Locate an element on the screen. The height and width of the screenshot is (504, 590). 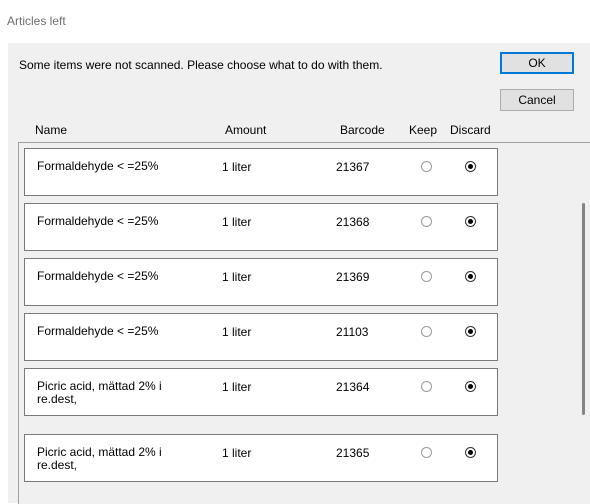
title-bar: Articles left is located at coordinates (295, 17).